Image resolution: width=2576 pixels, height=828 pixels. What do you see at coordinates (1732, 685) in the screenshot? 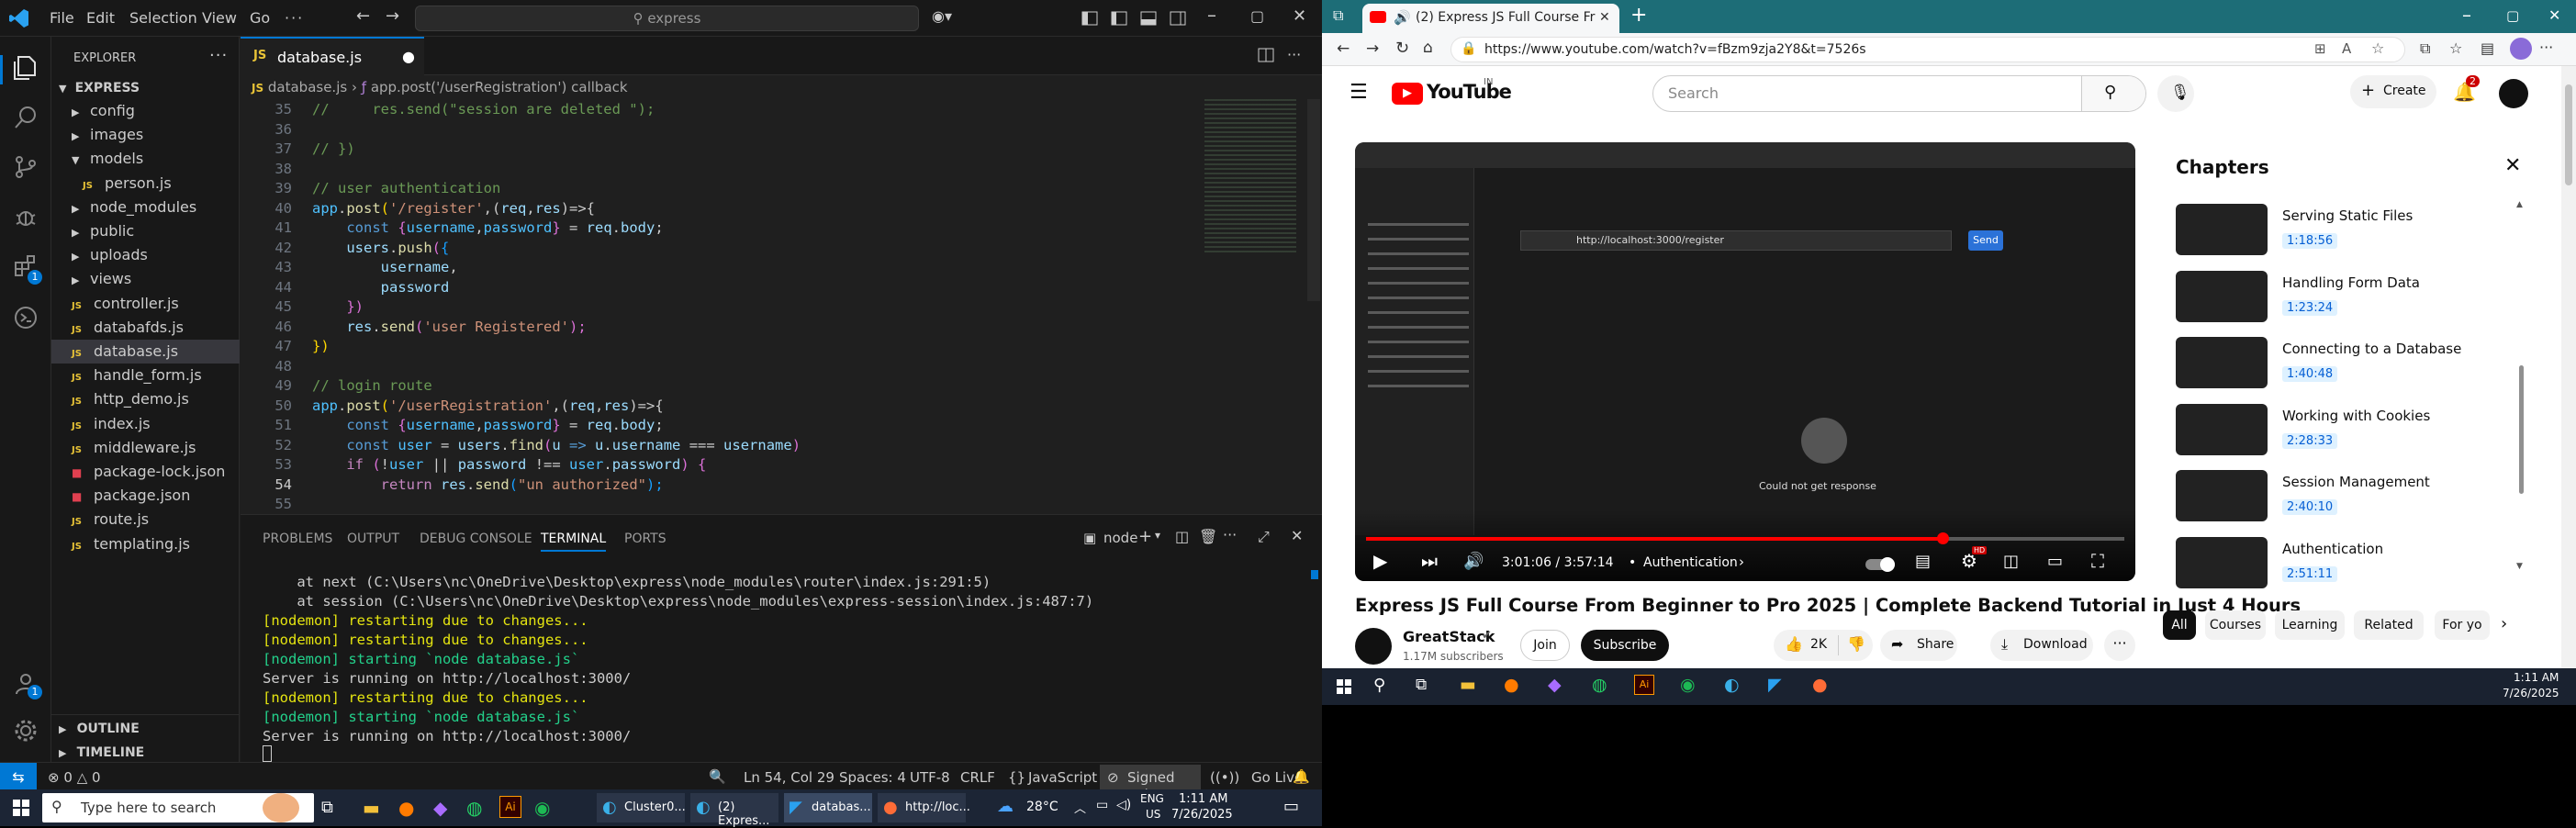
I see `edge-icon: ◐` at bounding box center [1732, 685].